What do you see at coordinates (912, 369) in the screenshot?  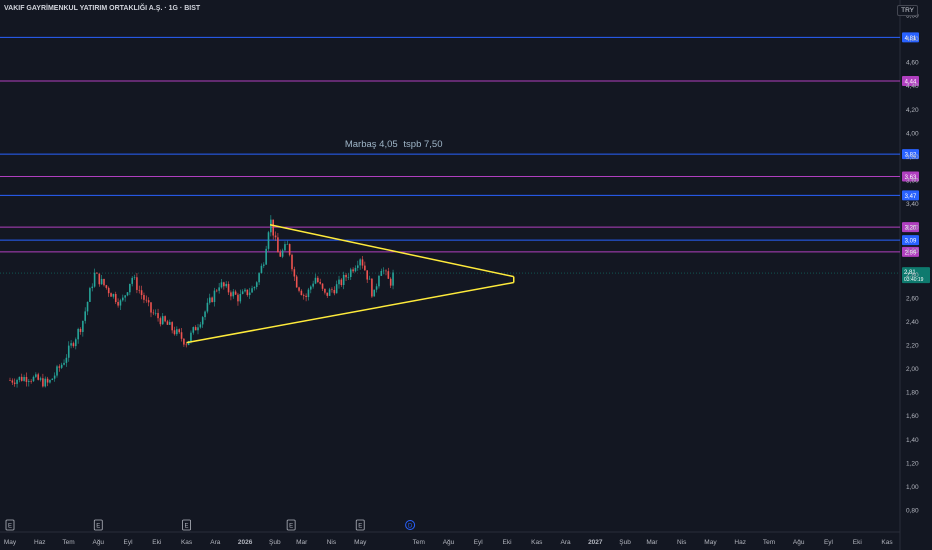 I see `y-tick-label: 2,00` at bounding box center [912, 369].